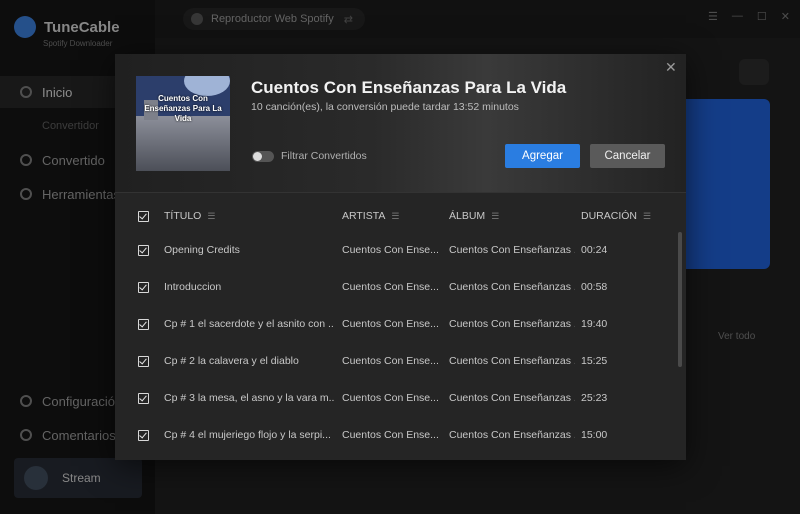 The width and height of the screenshot is (800, 514). I want to click on add-button: Agregar, so click(542, 156).